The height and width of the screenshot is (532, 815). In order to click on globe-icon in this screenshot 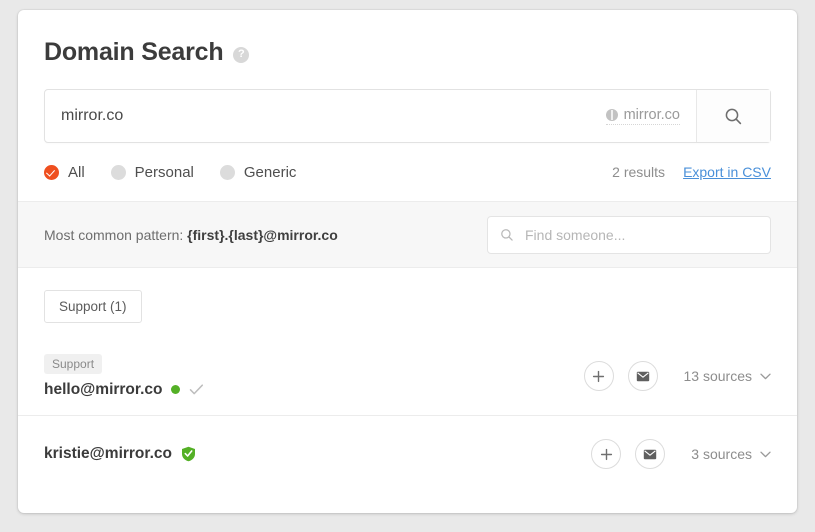, I will do `click(611, 115)`.